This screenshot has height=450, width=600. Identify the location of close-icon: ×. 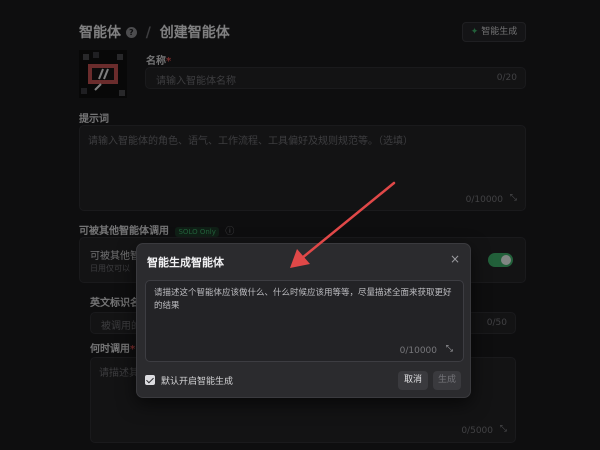
(455, 259).